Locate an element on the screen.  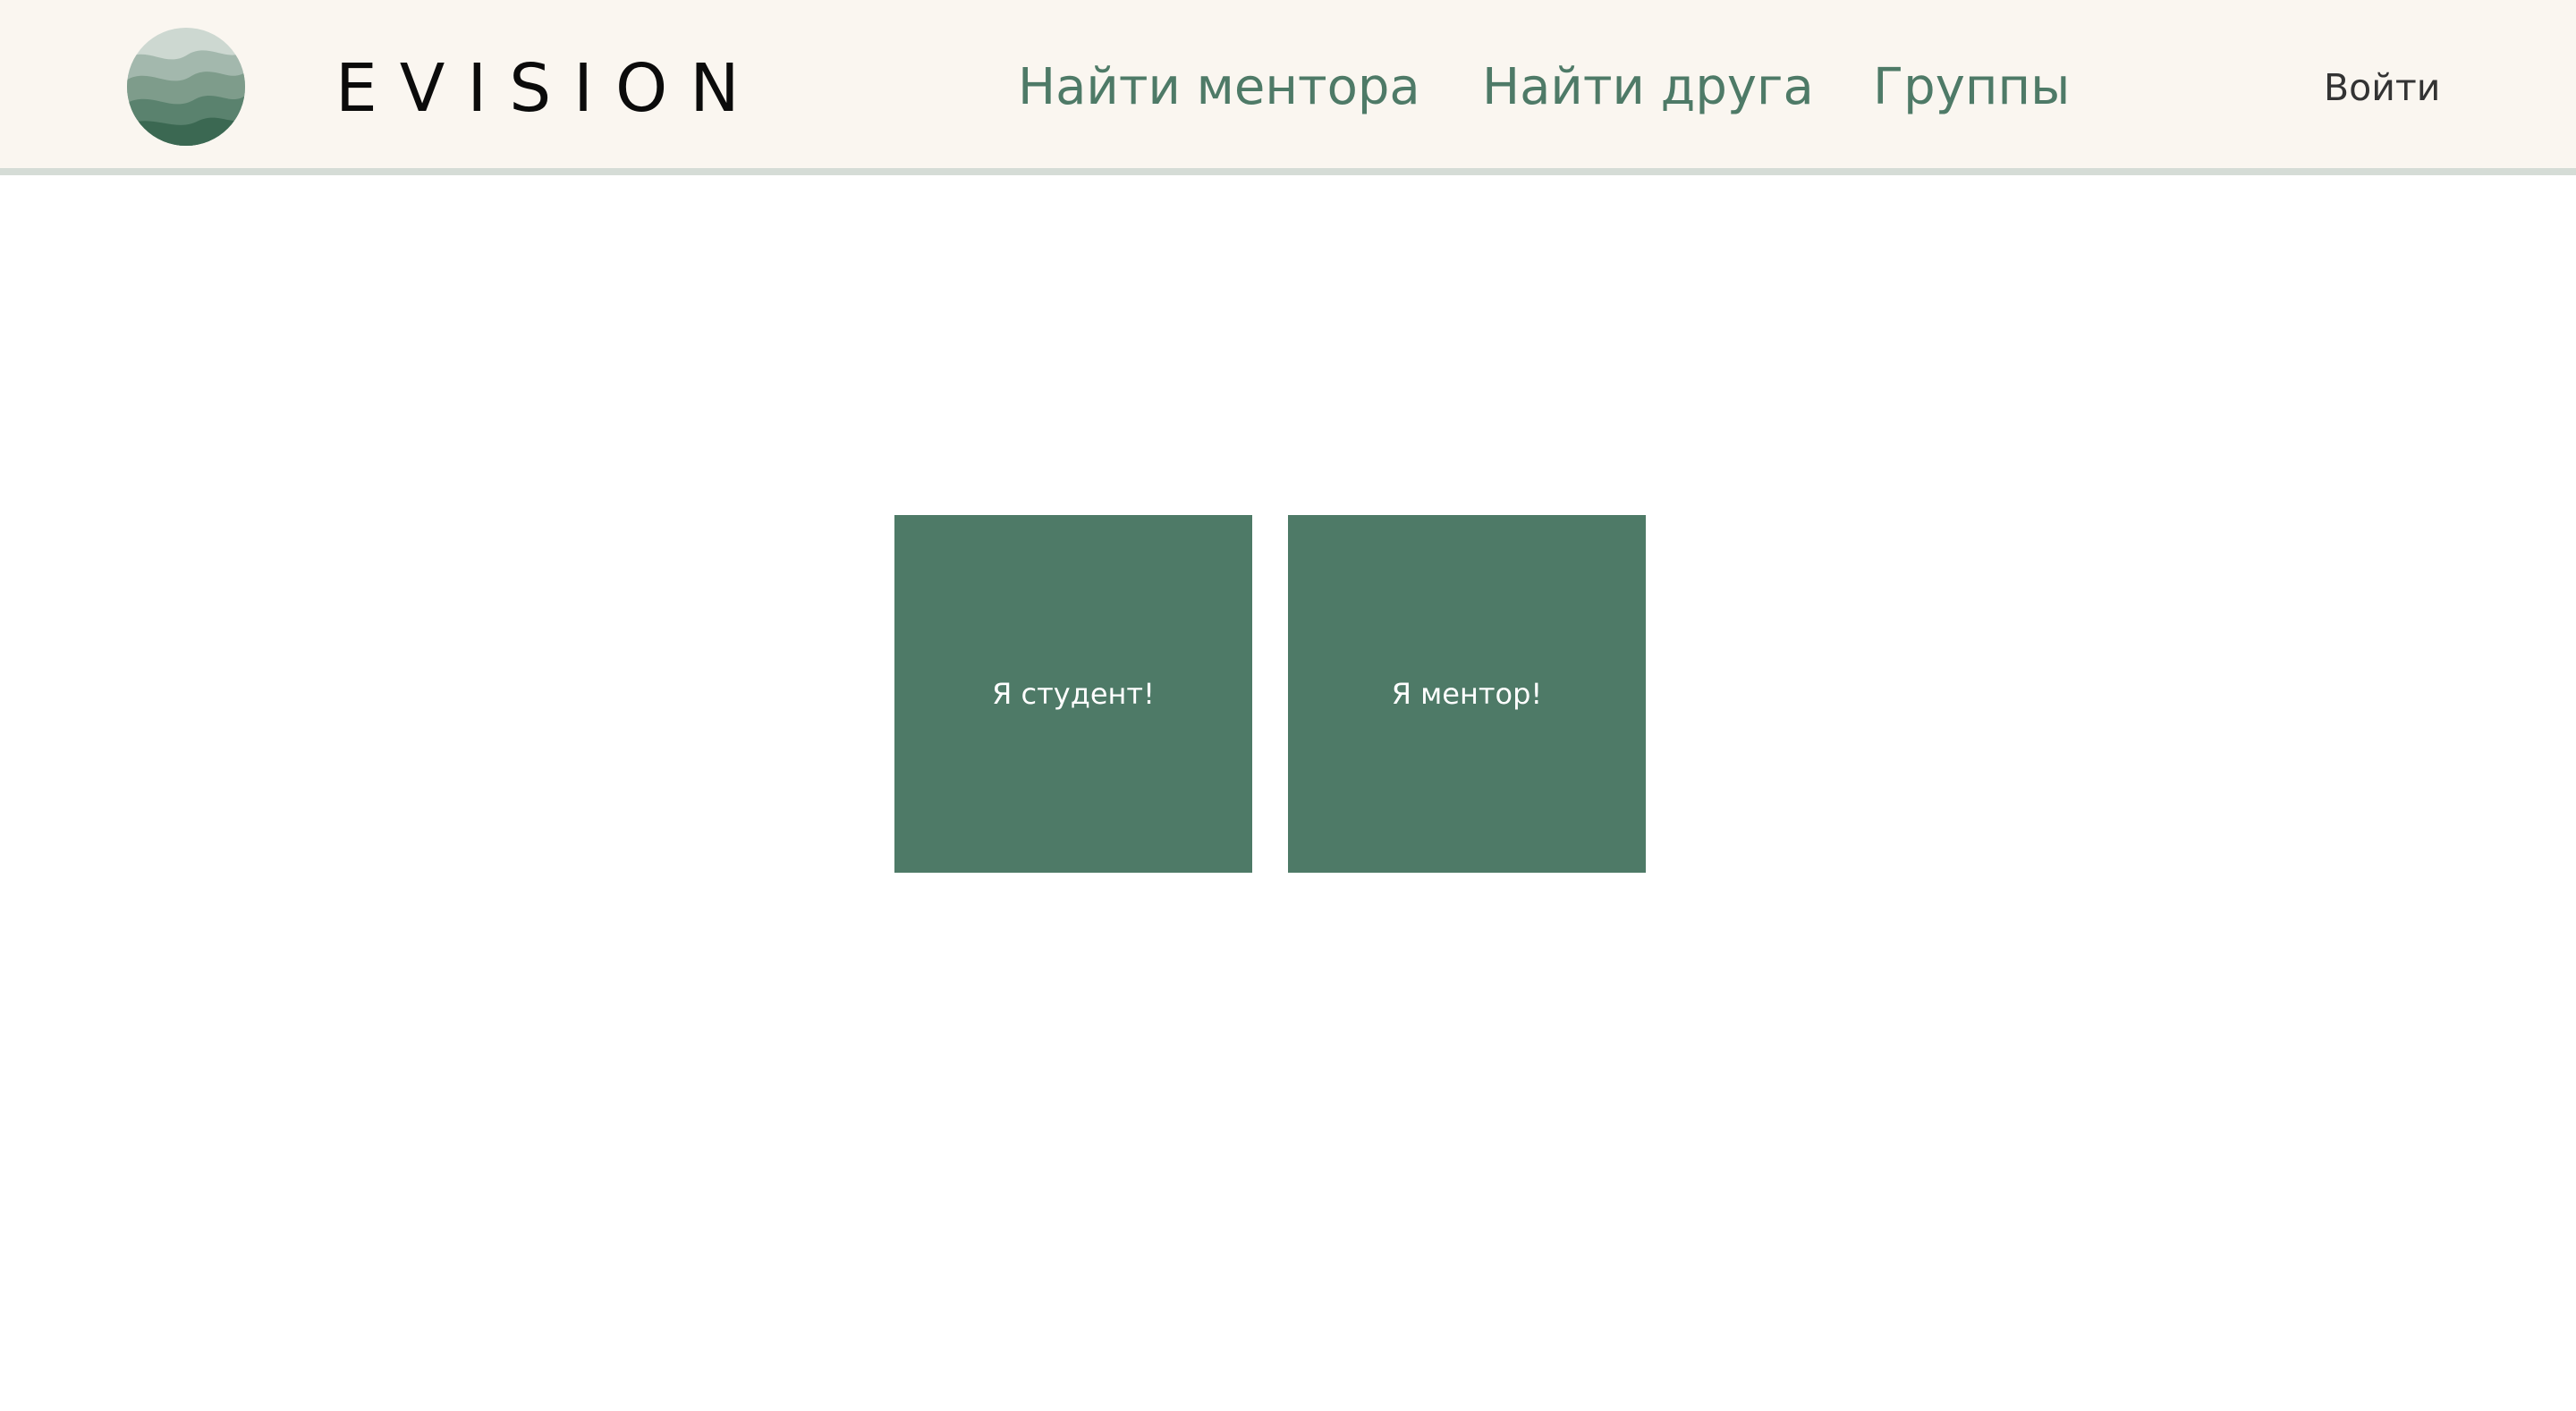
student-card-button: Я студент! is located at coordinates (1073, 694).